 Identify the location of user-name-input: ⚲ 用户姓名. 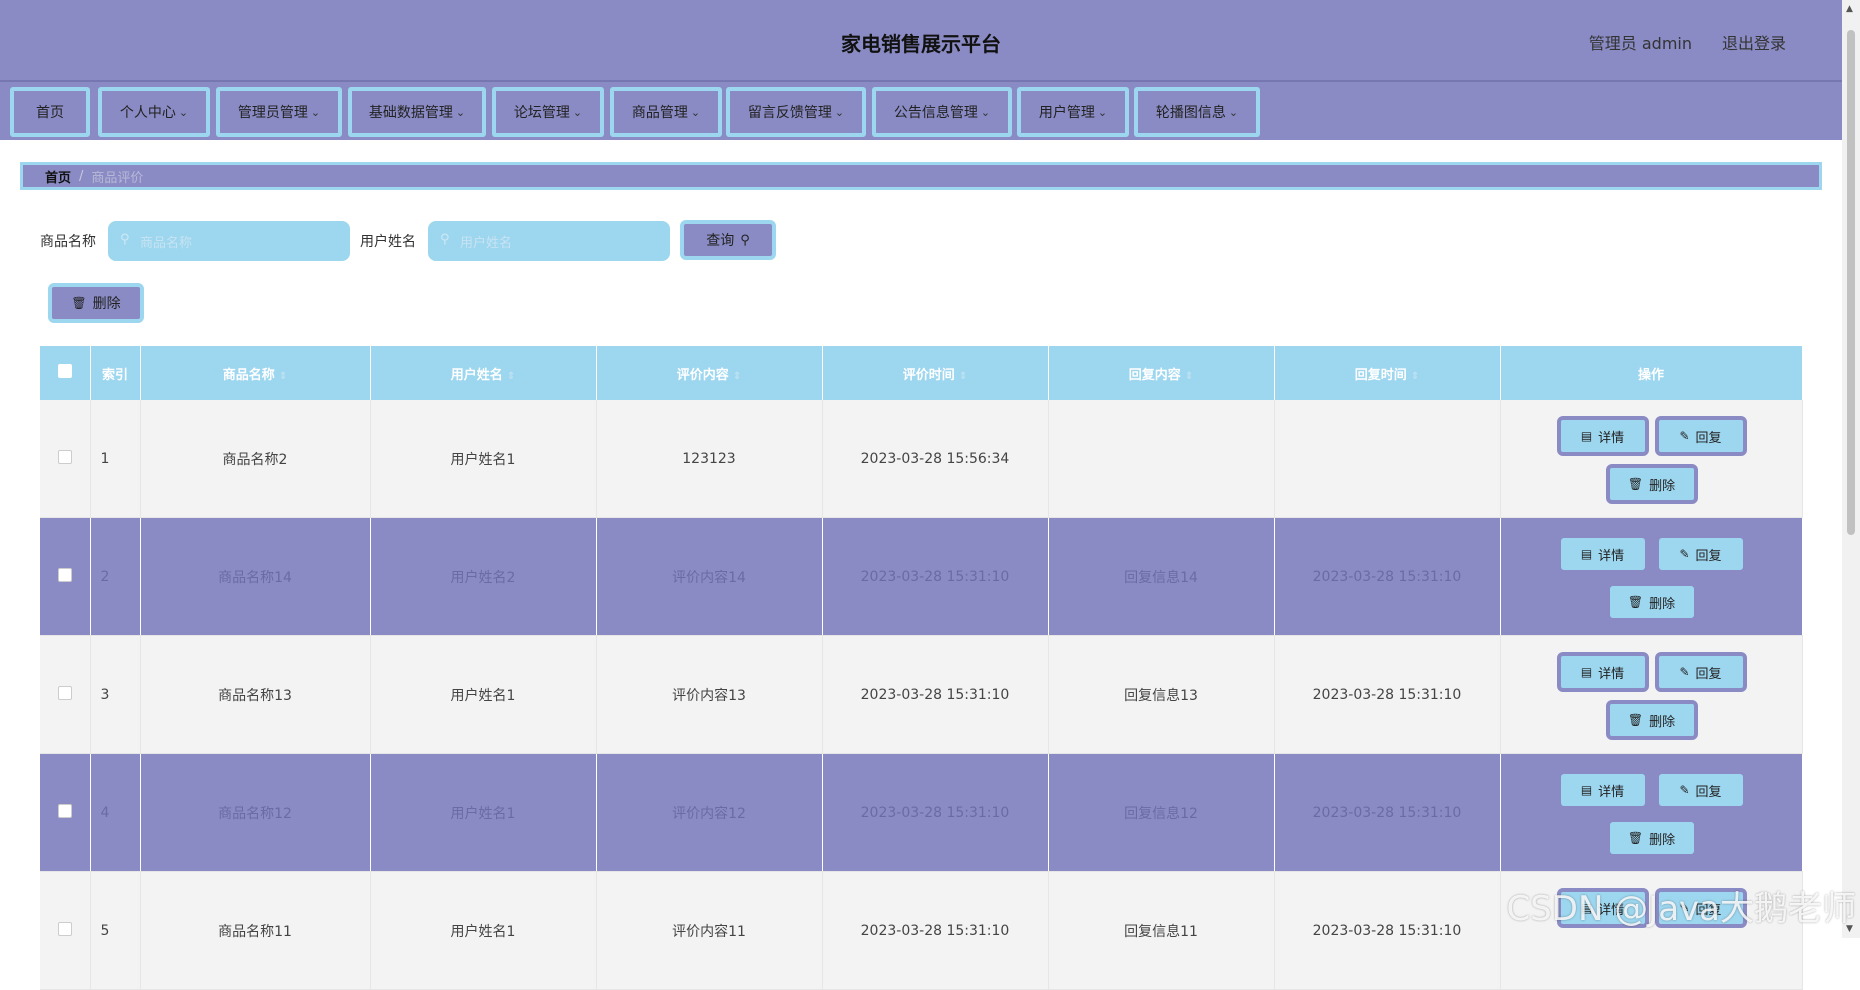
(549, 241).